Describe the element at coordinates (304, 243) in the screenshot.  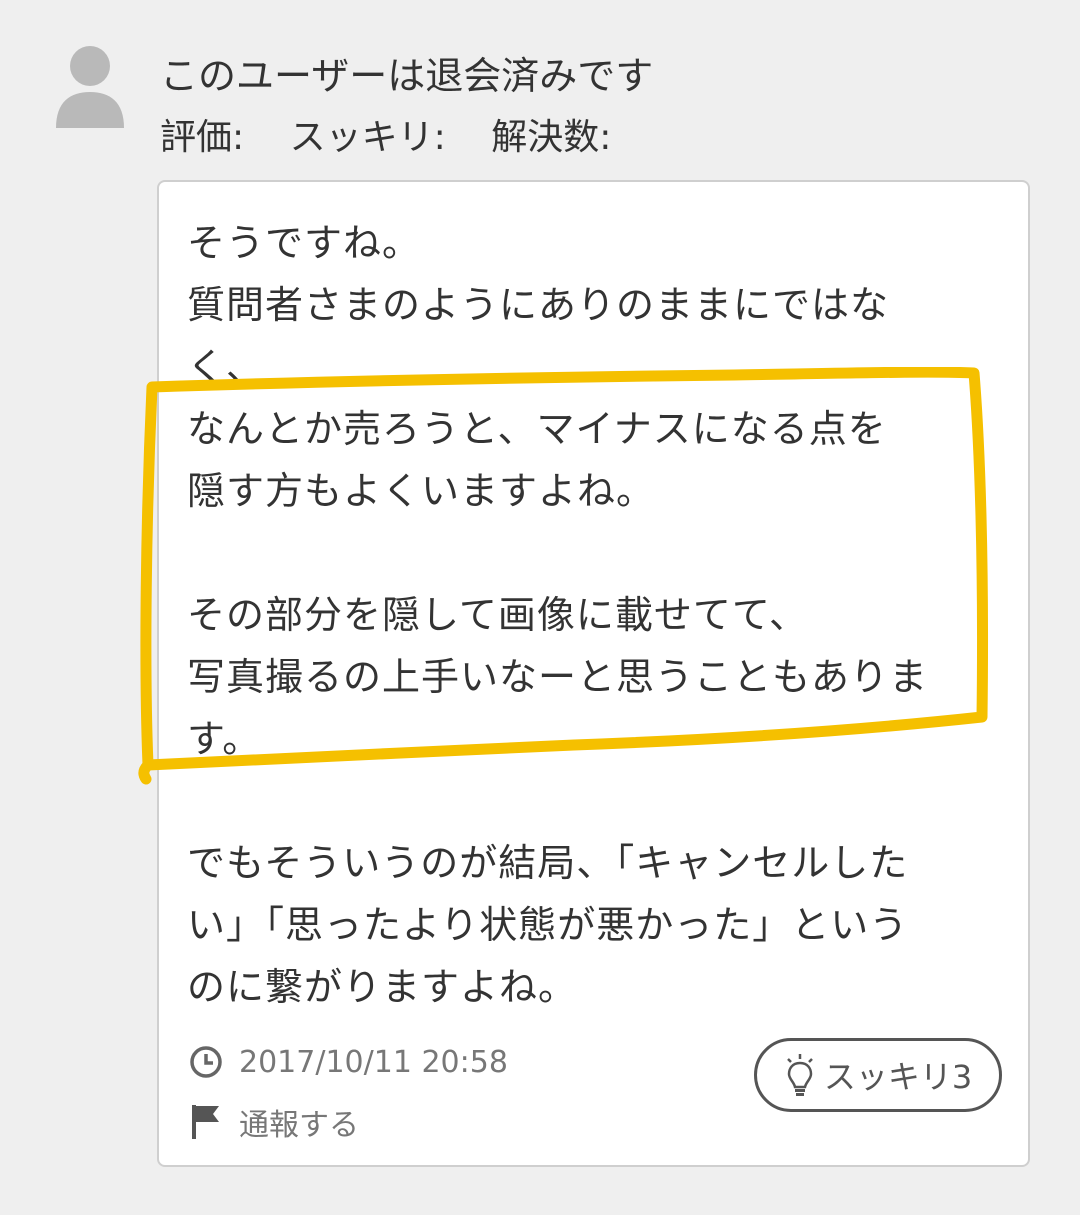
I see `answer-line: そうですね。` at that location.